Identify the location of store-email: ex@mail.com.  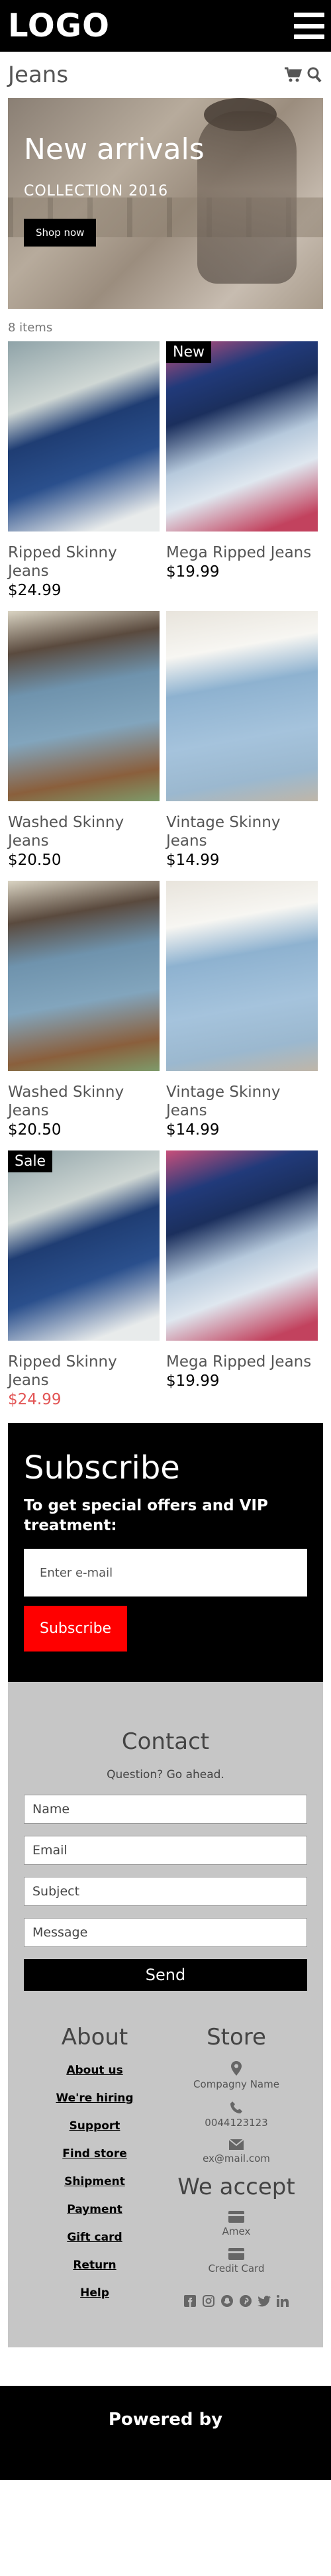
(237, 2159).